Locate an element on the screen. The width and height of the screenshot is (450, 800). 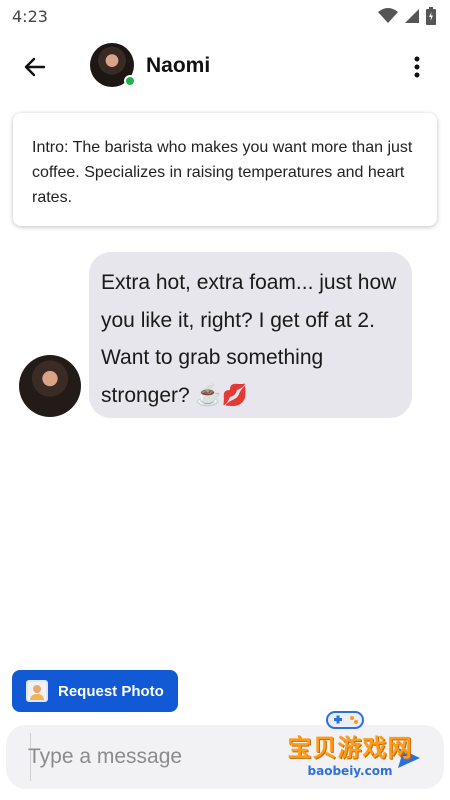
contact-name: Naomi is located at coordinates (178, 65).